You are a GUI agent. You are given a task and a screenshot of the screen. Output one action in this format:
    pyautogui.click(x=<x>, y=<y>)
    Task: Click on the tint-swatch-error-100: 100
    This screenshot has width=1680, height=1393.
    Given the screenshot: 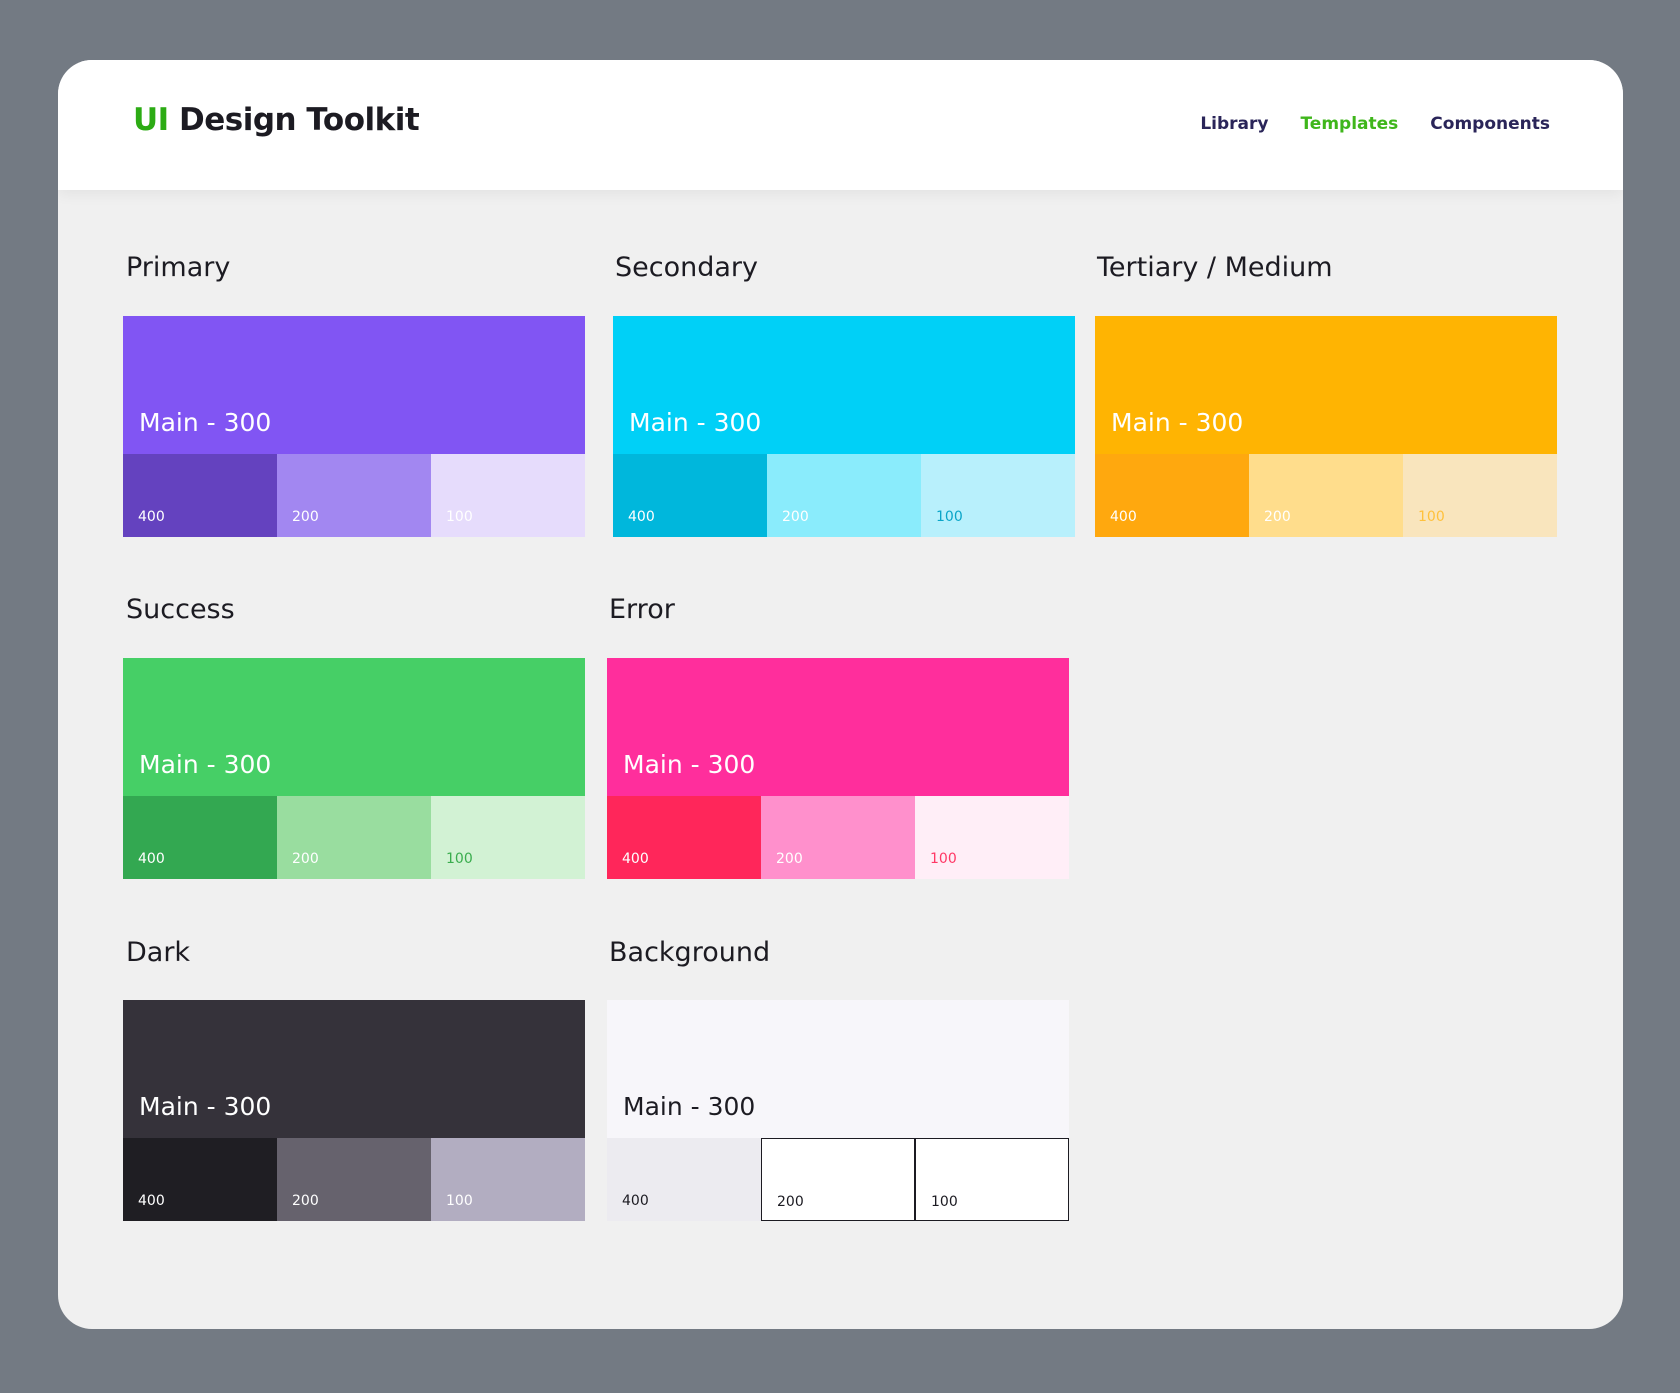 What is the action you would take?
    pyautogui.click(x=992, y=837)
    